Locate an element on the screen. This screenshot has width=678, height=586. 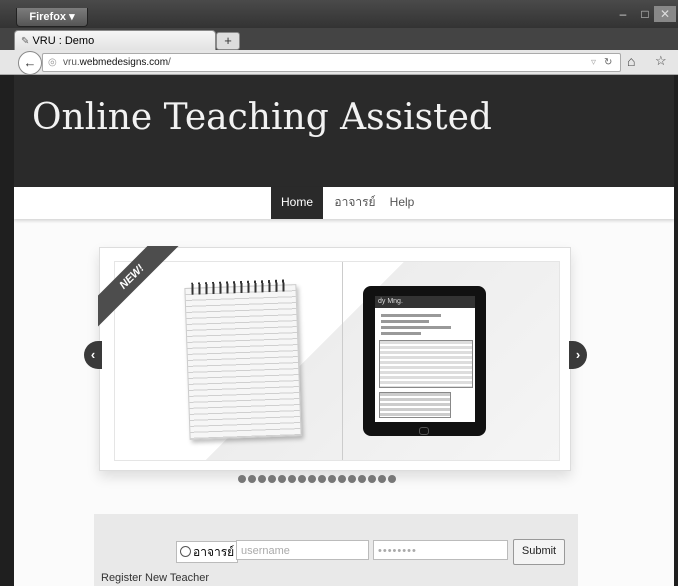
url-text: vru.webmedesigns.com/ is located at coordinates (117, 62).